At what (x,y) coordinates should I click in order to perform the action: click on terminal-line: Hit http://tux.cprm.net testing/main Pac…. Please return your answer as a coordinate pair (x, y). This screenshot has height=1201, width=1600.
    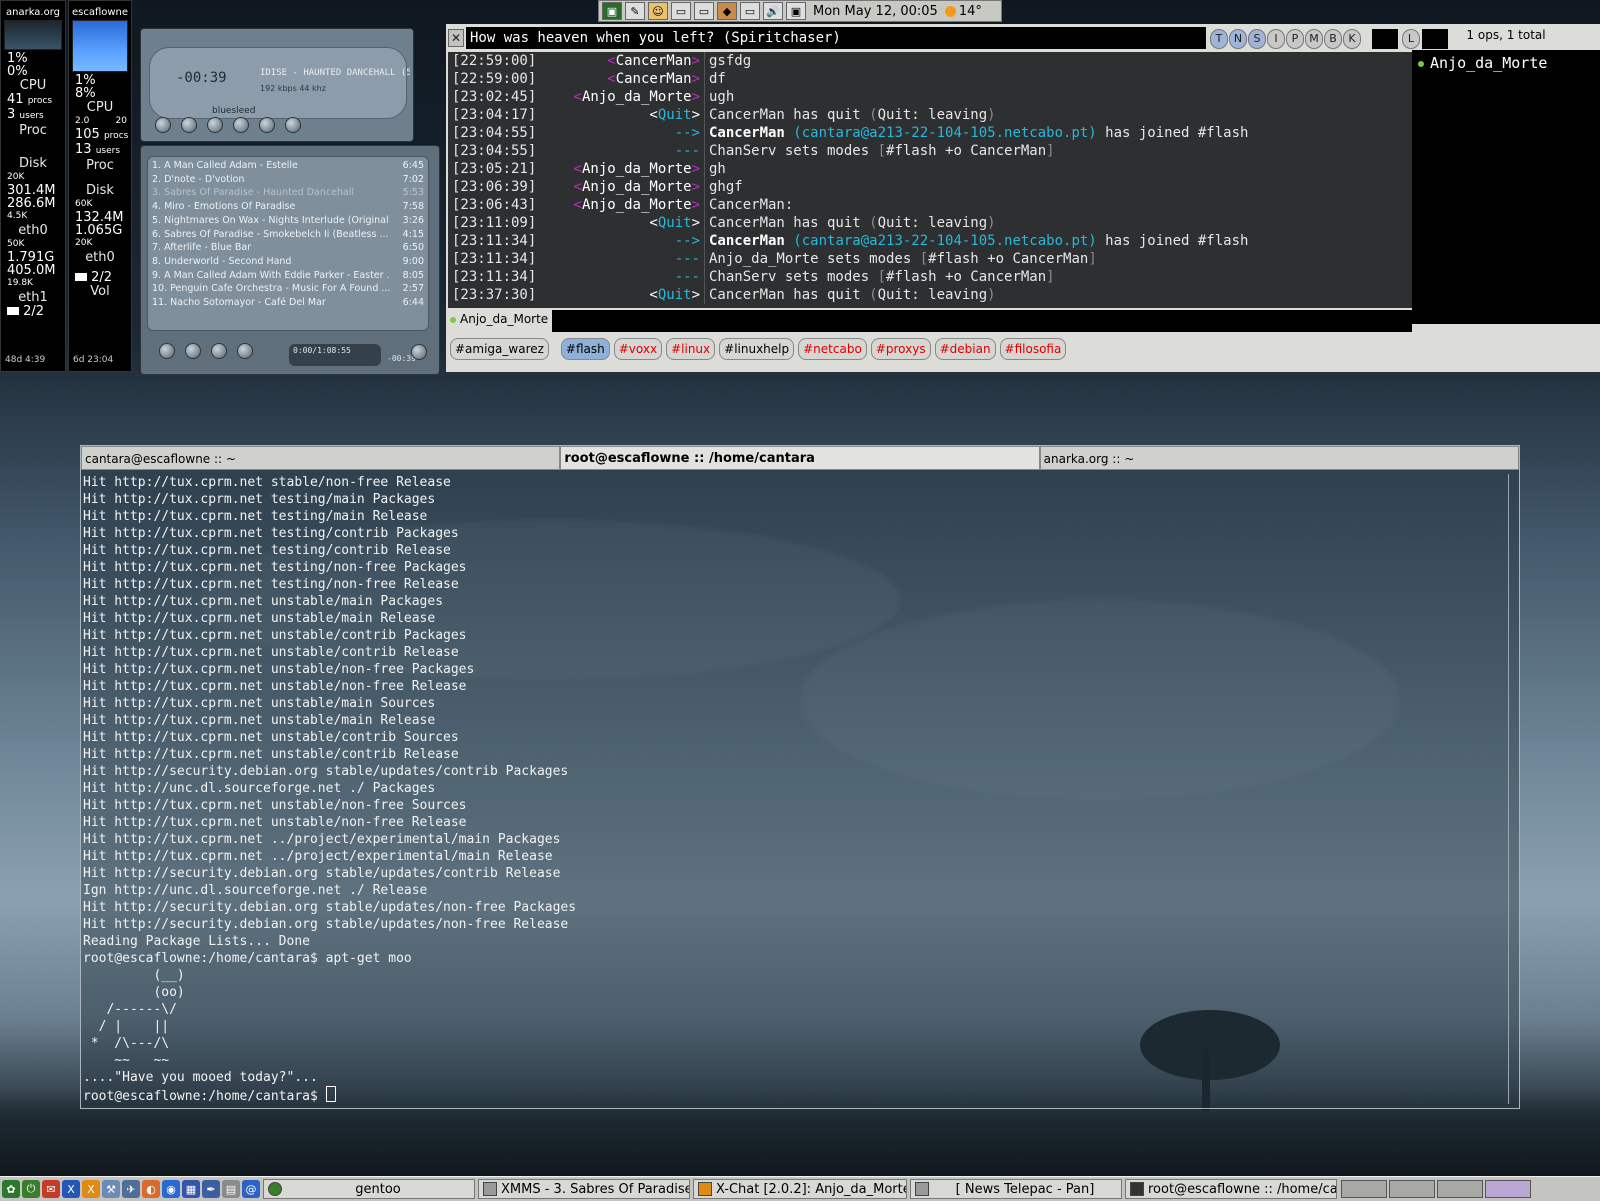
    Looking at the image, I should click on (259, 499).